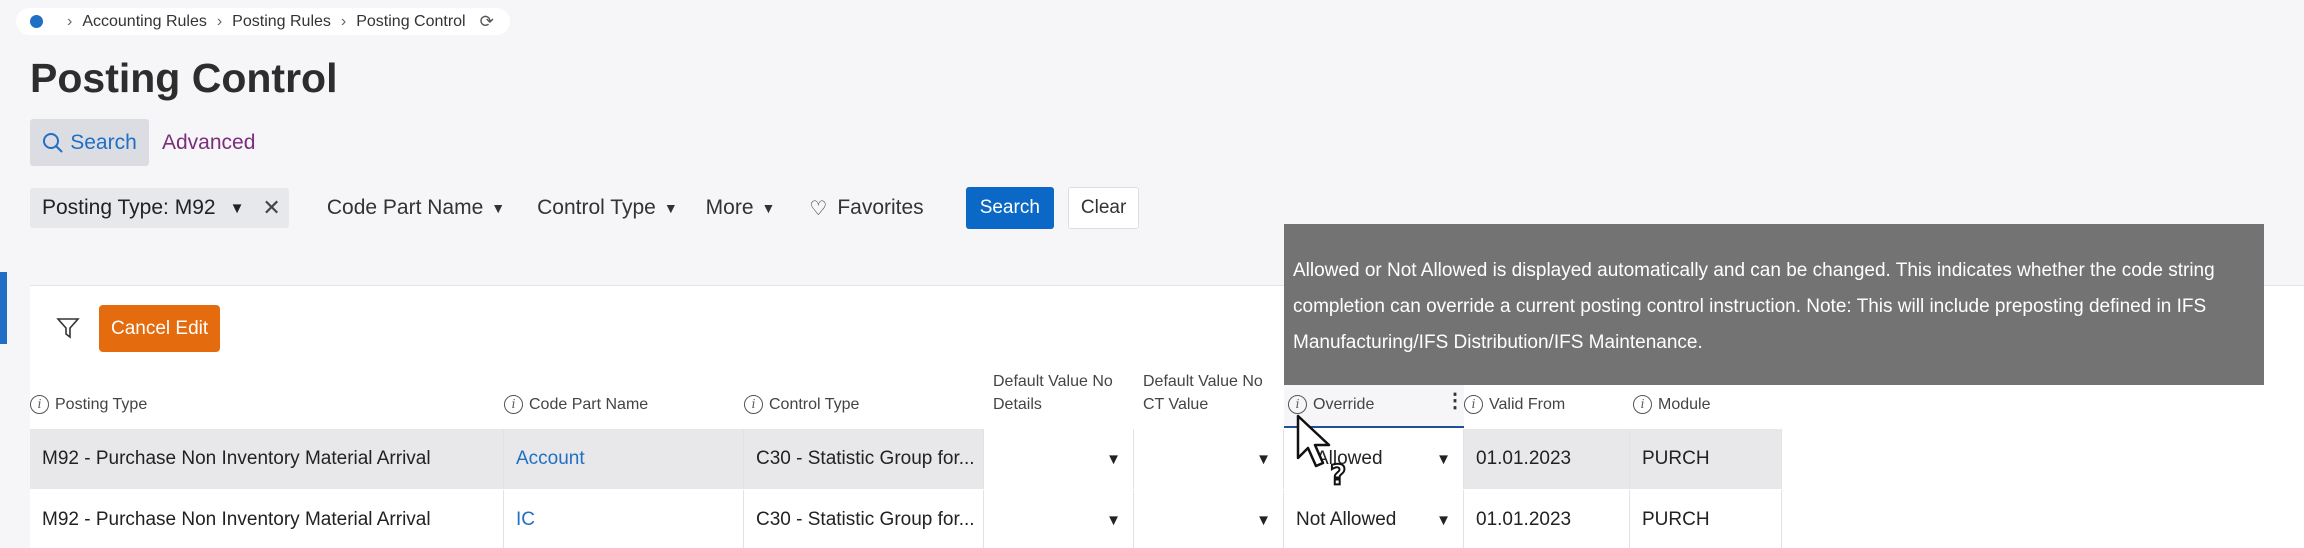  Describe the element at coordinates (1203, 401) in the screenshot. I see `column-header-default-value-no-ct-value: Default Value No CT Value` at that location.